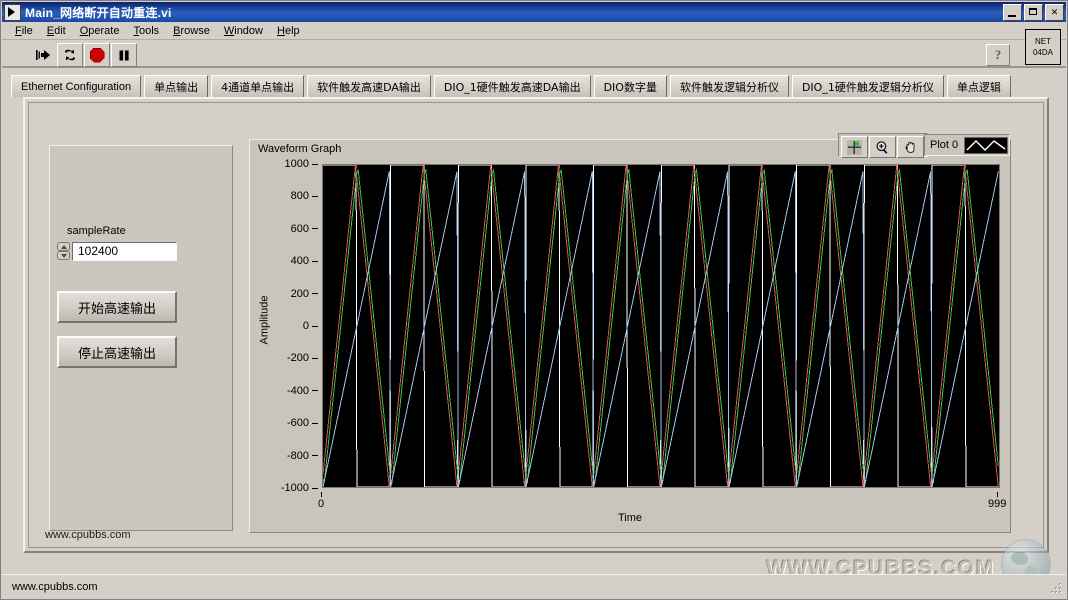  I want to click on stop-high-speed-output-button: 停止高速输出, so click(117, 352).